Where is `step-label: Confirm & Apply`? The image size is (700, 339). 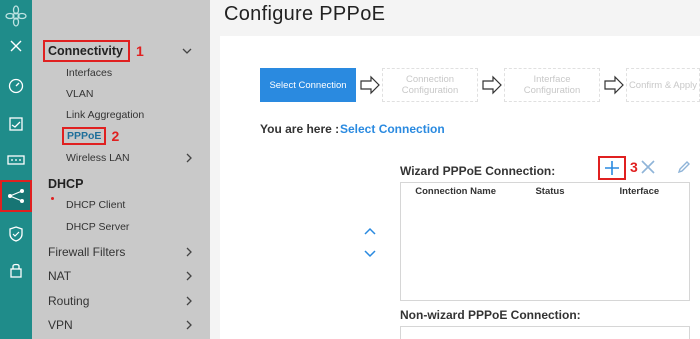 step-label: Confirm & Apply is located at coordinates (663, 85).